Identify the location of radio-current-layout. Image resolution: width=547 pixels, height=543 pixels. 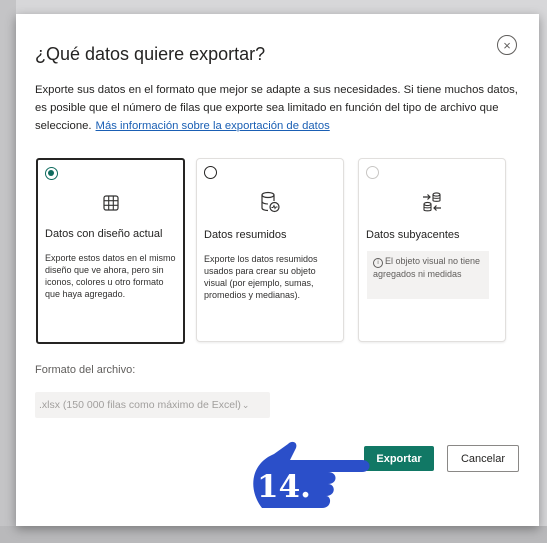
(51, 173).